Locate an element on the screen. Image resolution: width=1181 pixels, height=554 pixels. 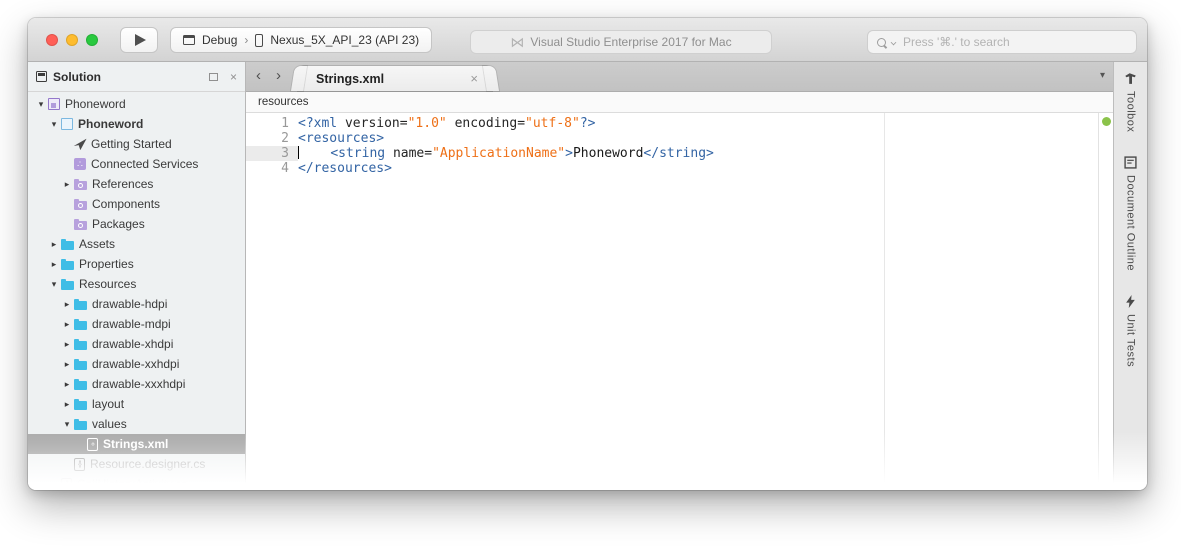
cs-file-icon is located at coordinates (66, 483).